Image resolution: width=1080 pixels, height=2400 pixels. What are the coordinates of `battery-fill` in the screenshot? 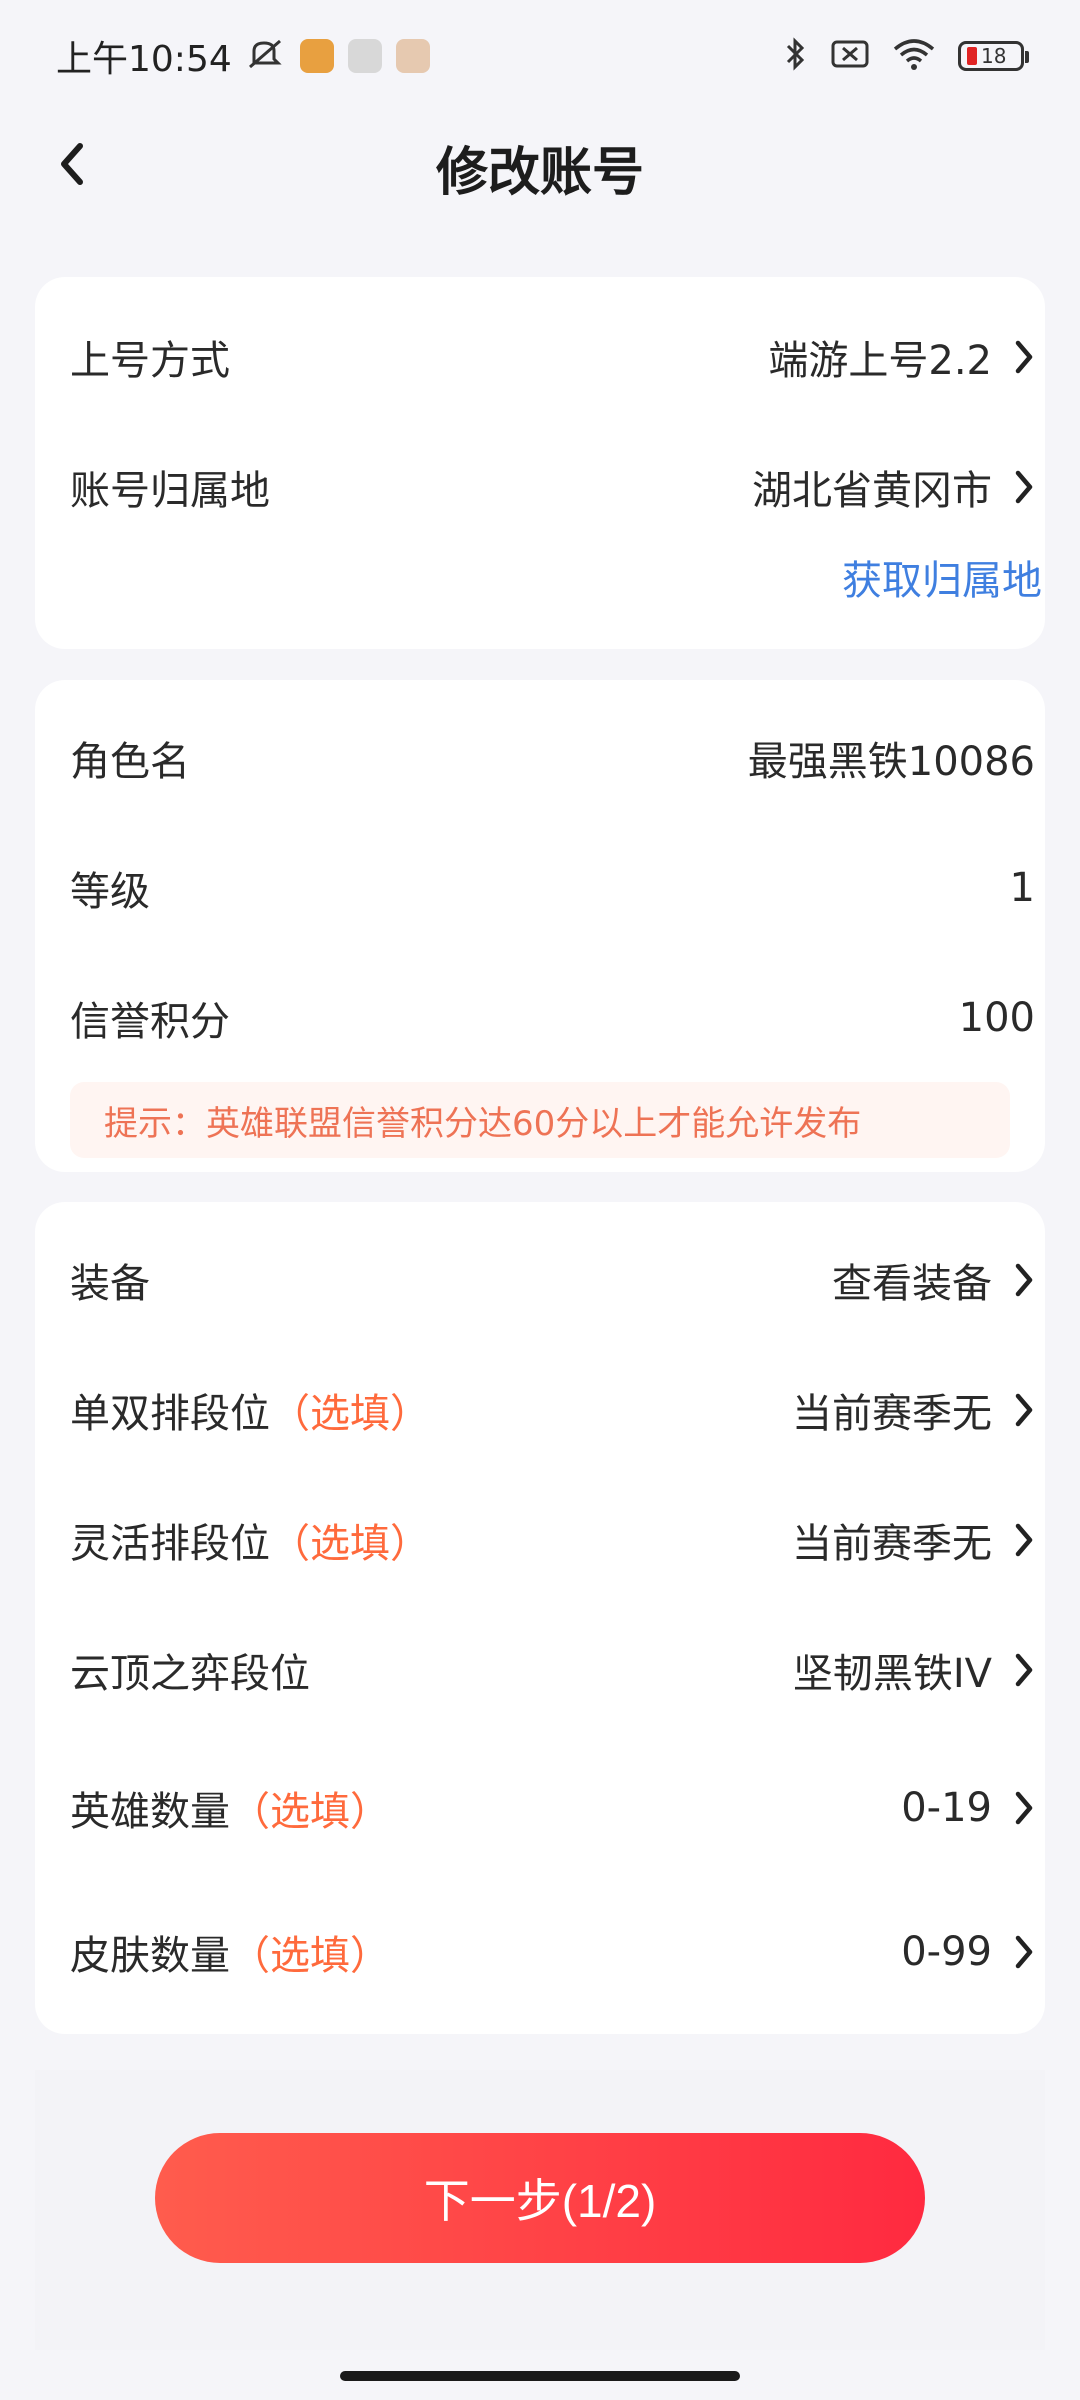 It's located at (972, 56).